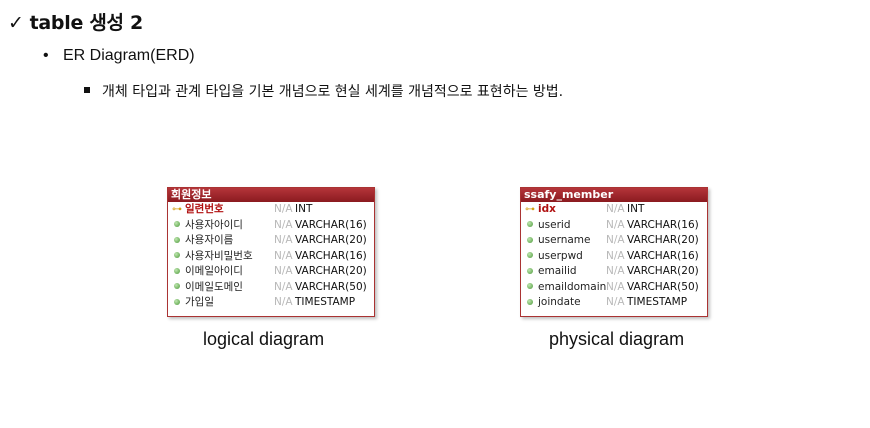 This screenshot has width=870, height=428. What do you see at coordinates (271, 303) in the screenshot?
I see `table-row: 가입일 N/A TIMESTAMP` at bounding box center [271, 303].